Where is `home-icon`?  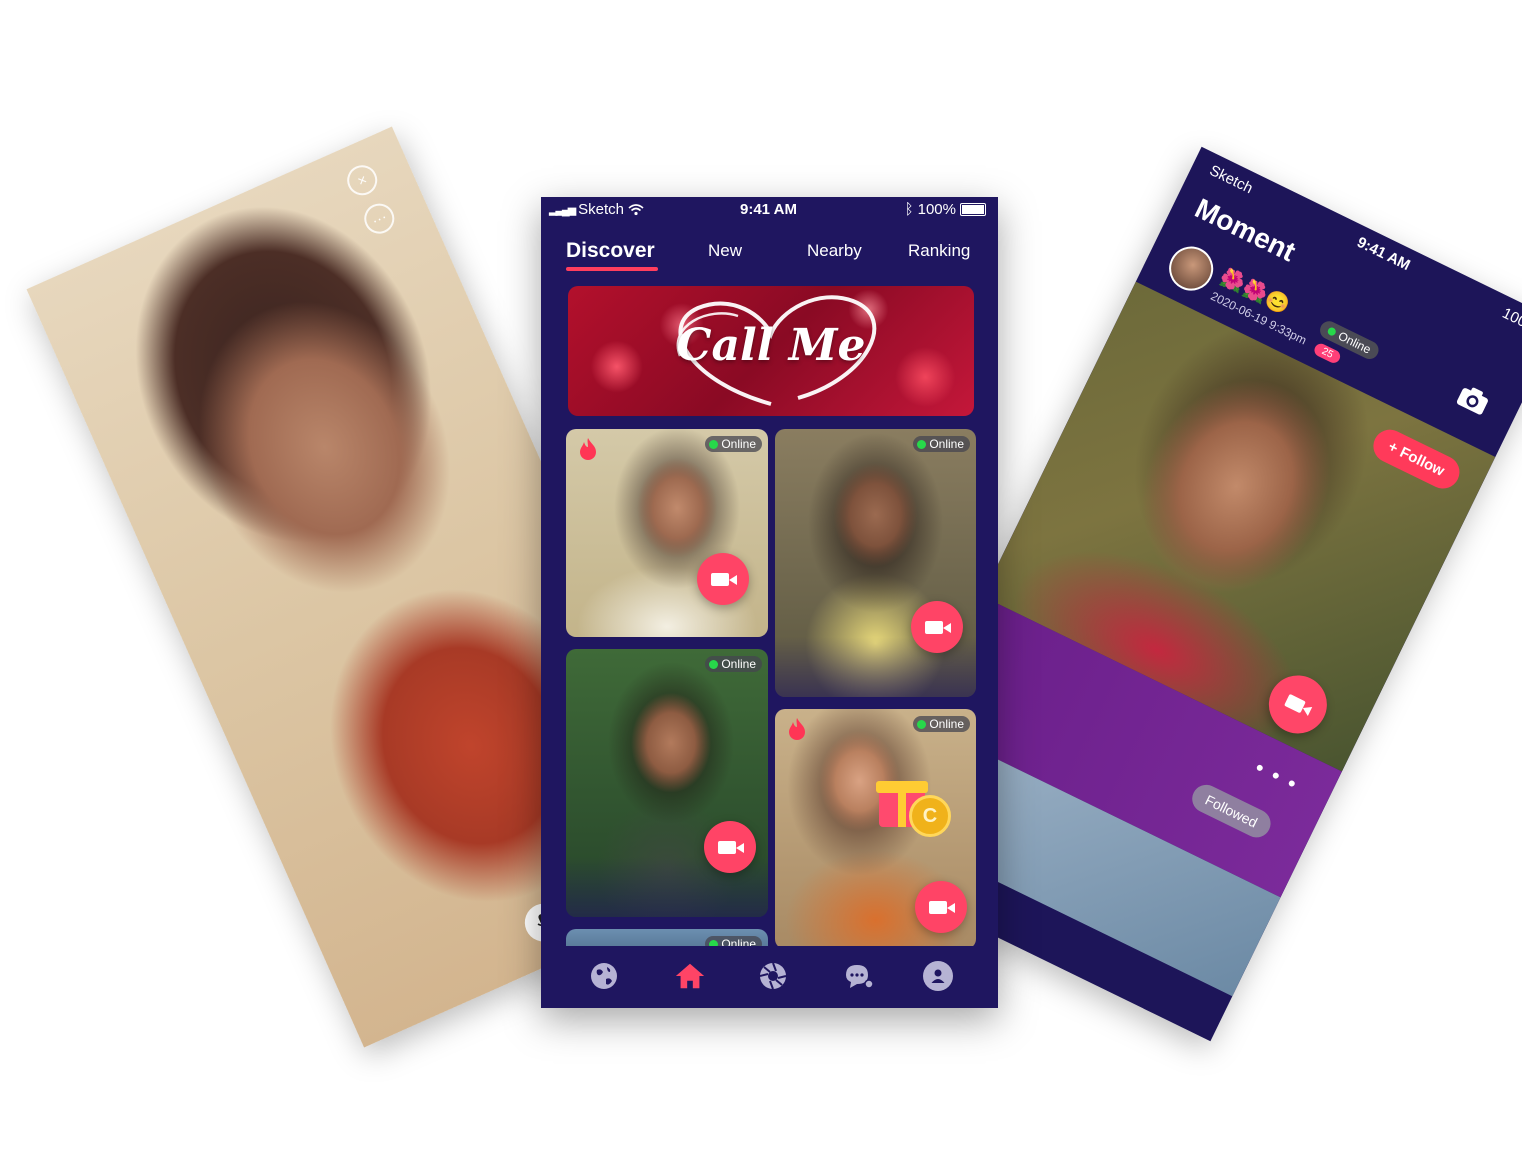
home-icon is located at coordinates (690, 976).